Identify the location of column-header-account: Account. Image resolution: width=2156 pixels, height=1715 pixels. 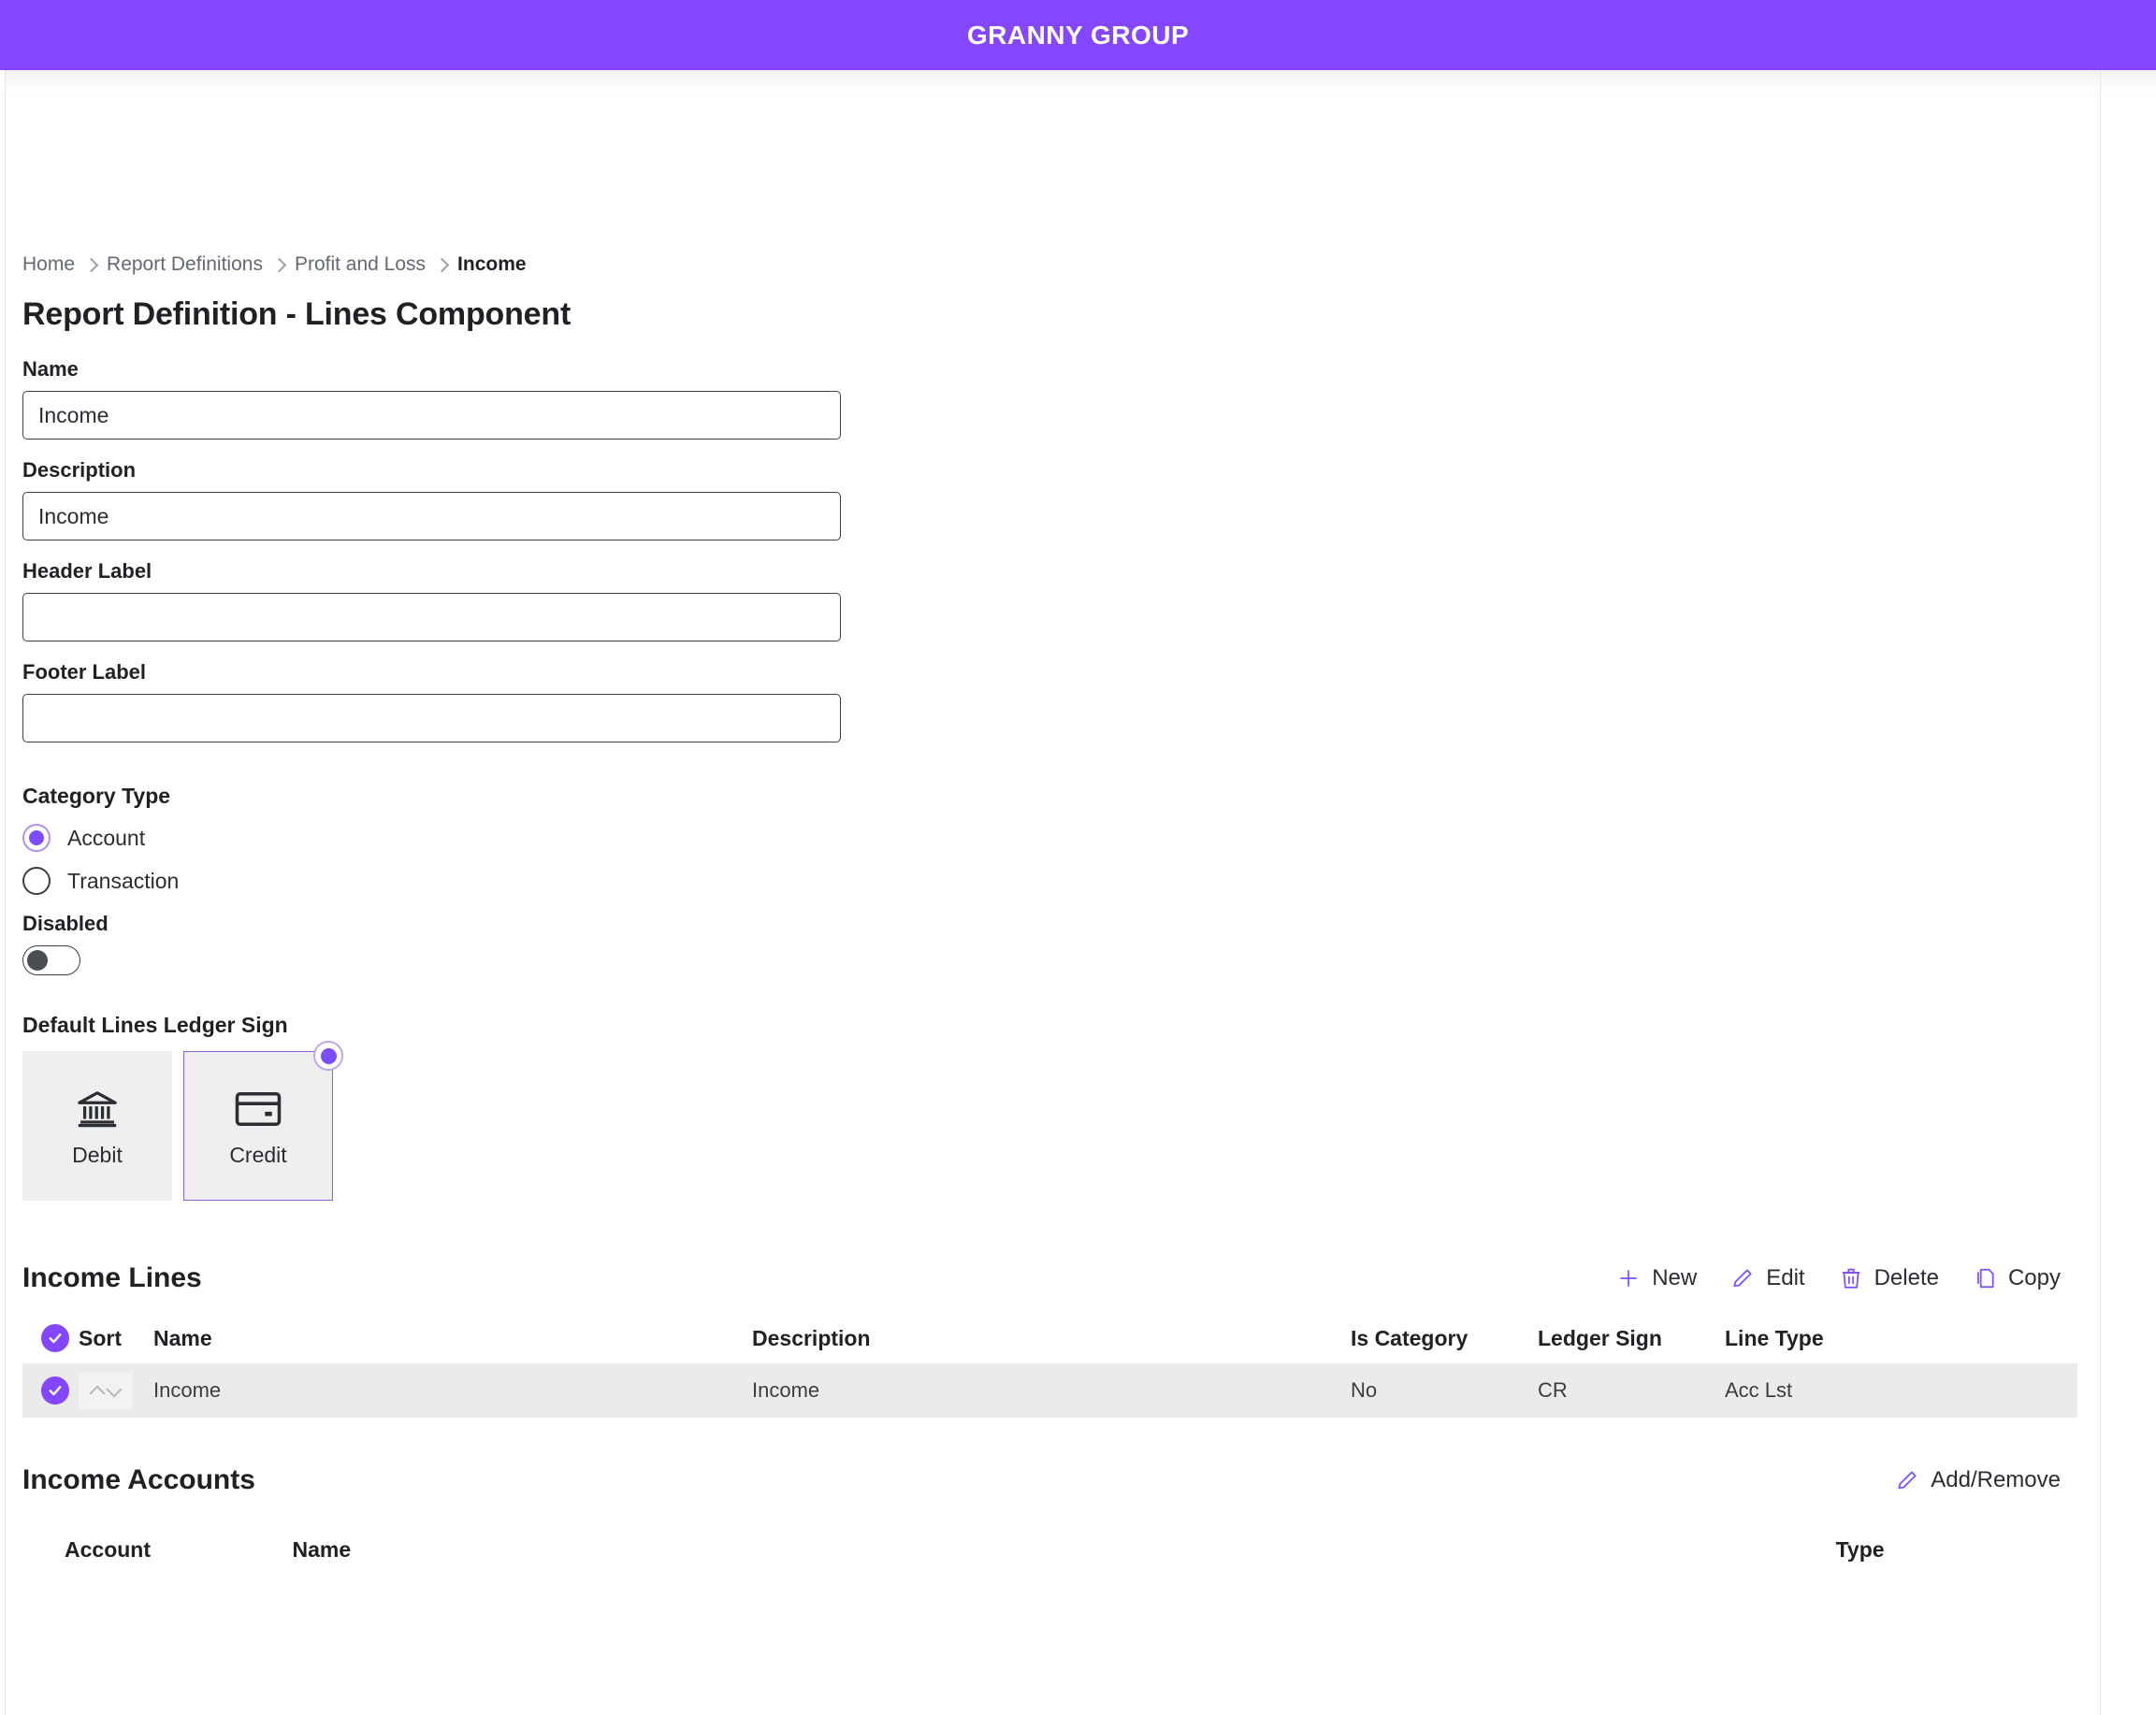
(108, 1549).